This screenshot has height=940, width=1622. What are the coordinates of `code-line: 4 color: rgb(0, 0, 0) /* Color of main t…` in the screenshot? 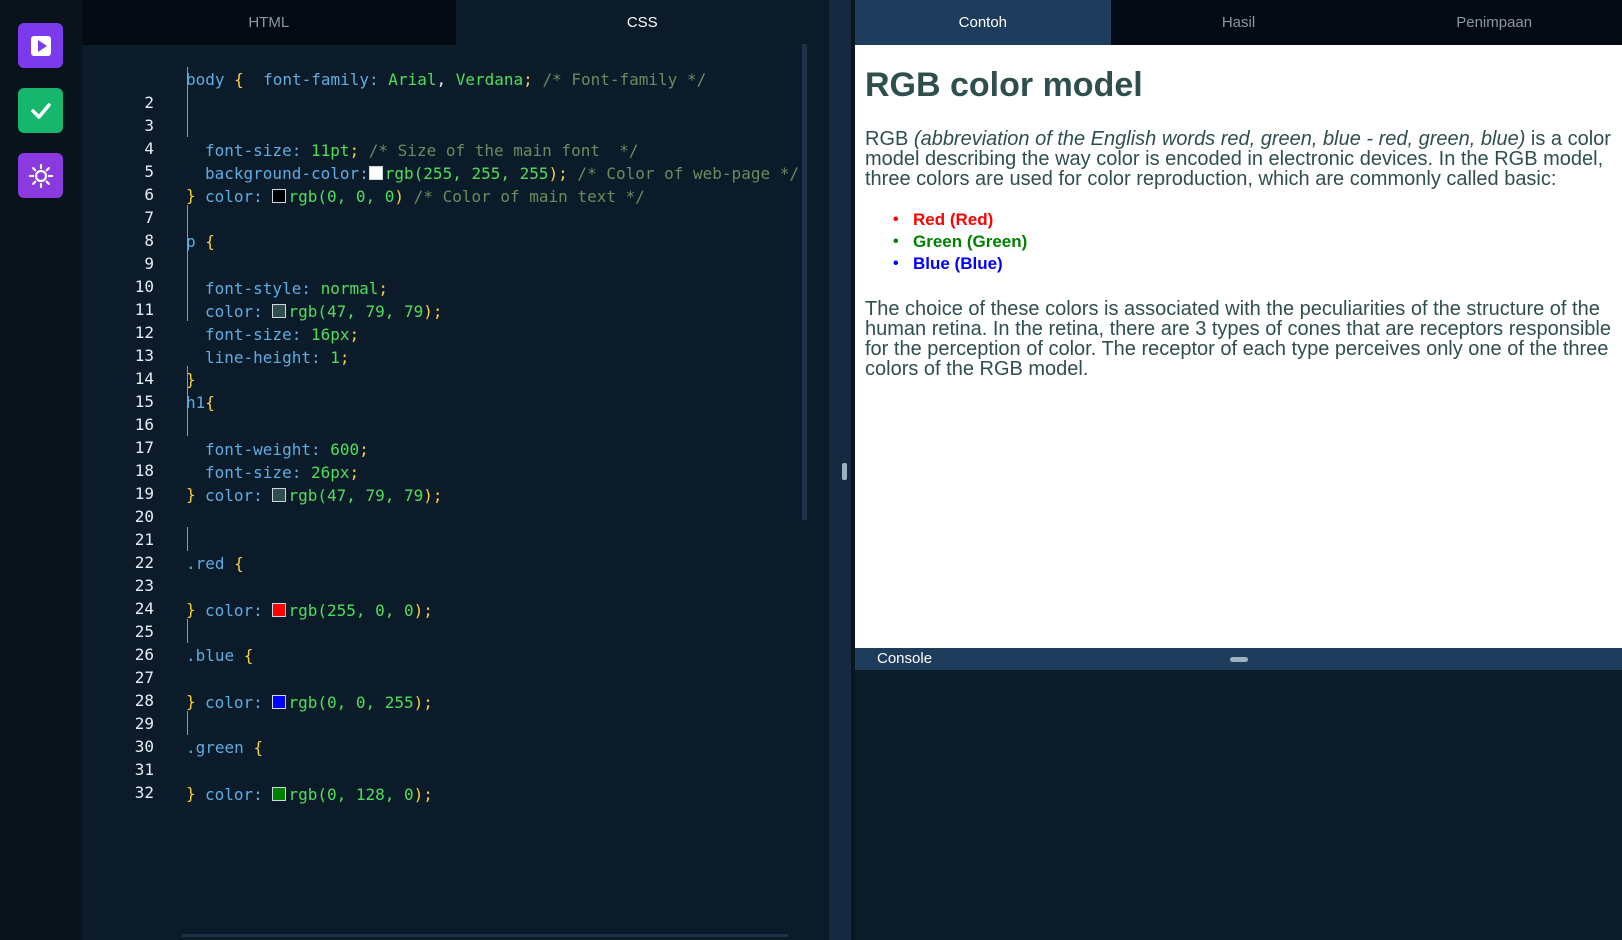 It's located at (452, 159).